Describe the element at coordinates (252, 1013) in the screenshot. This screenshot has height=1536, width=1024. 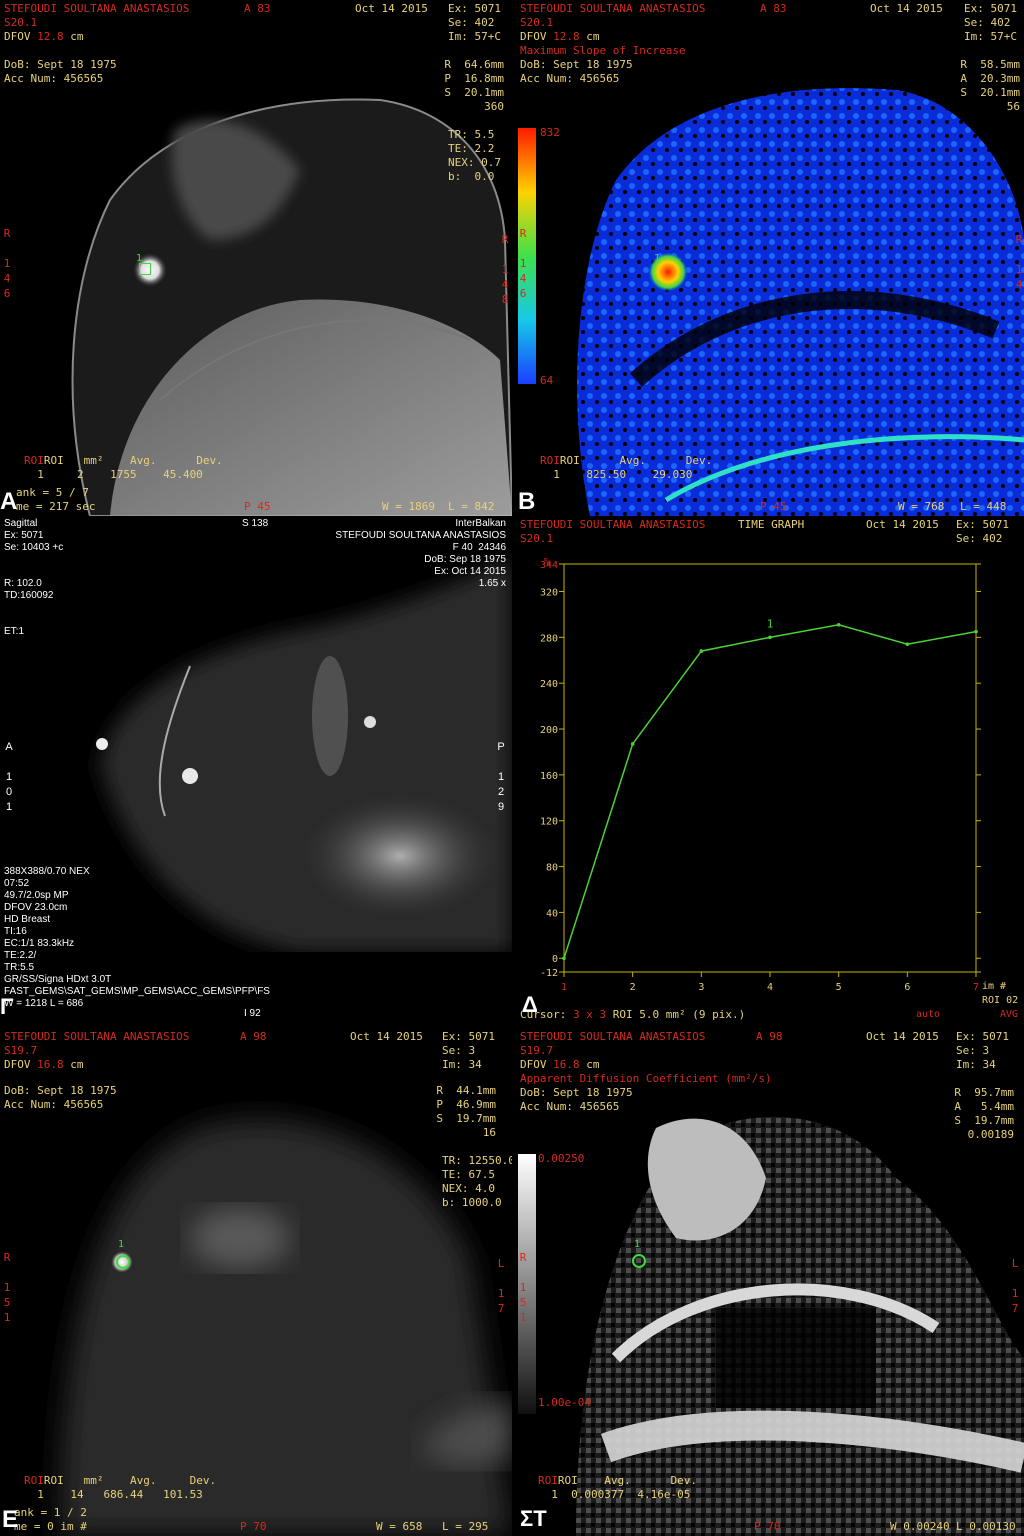
I see `bottom-center: I 92` at that location.